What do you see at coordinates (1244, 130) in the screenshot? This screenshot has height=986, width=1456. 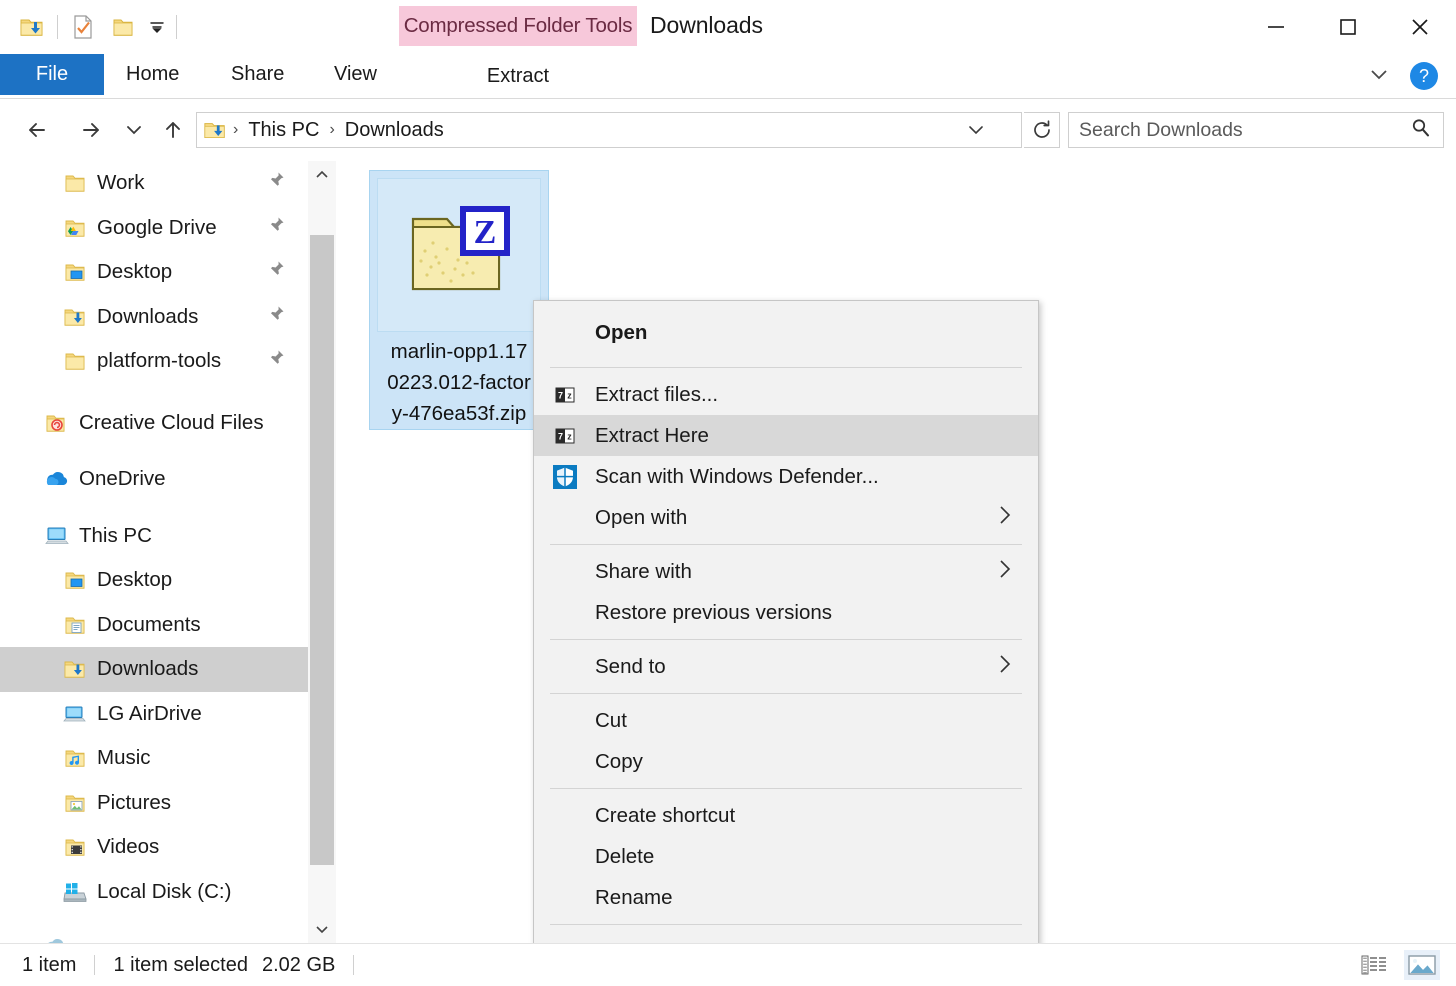 I see `search-input` at bounding box center [1244, 130].